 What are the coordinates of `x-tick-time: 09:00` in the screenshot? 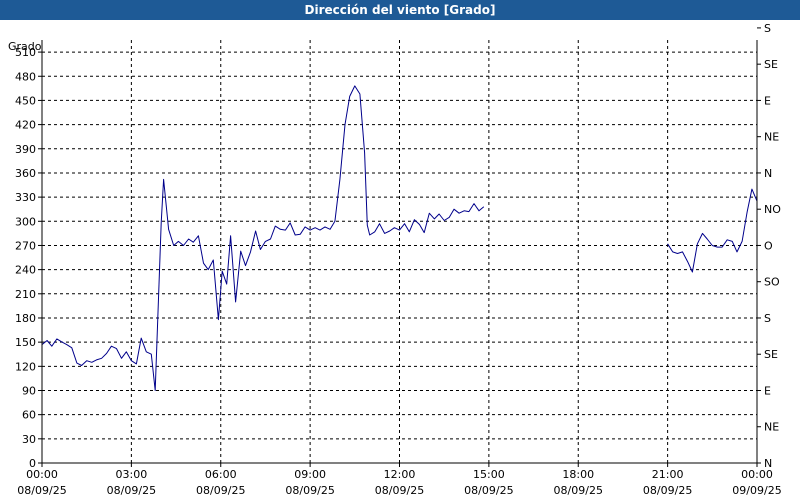 It's located at (310, 474).